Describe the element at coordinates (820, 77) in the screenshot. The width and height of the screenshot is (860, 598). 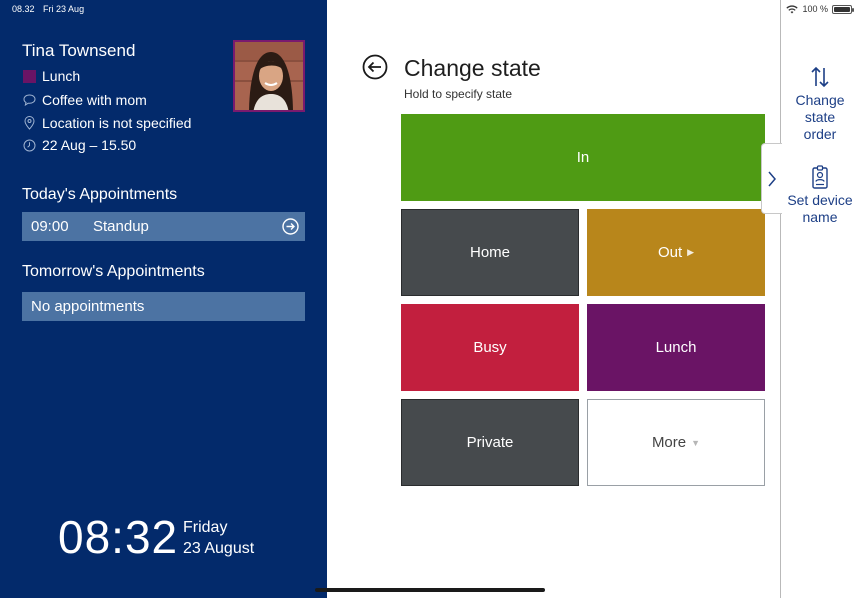
I see `sort-arrows-icon` at that location.